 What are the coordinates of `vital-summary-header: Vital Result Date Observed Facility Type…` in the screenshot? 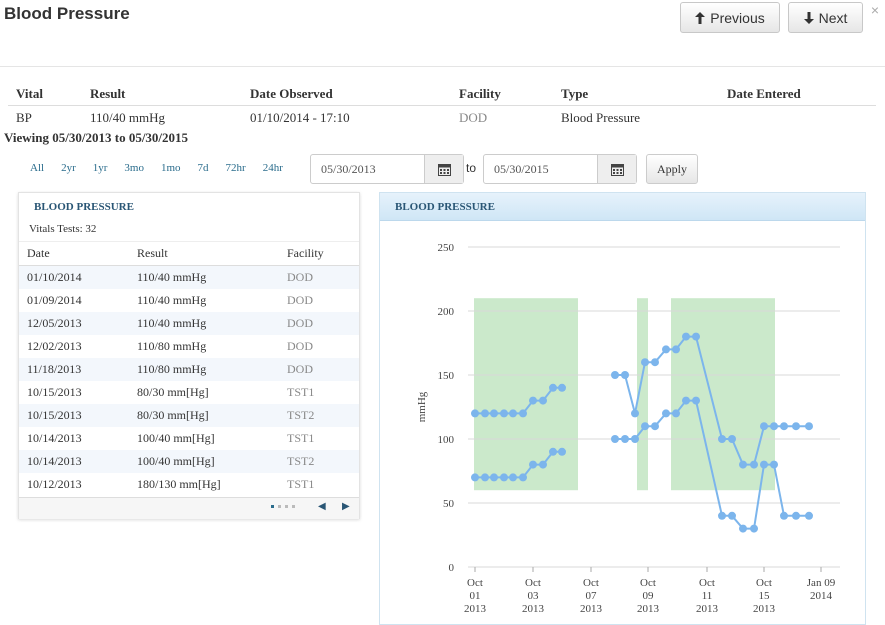 It's located at (442, 94).